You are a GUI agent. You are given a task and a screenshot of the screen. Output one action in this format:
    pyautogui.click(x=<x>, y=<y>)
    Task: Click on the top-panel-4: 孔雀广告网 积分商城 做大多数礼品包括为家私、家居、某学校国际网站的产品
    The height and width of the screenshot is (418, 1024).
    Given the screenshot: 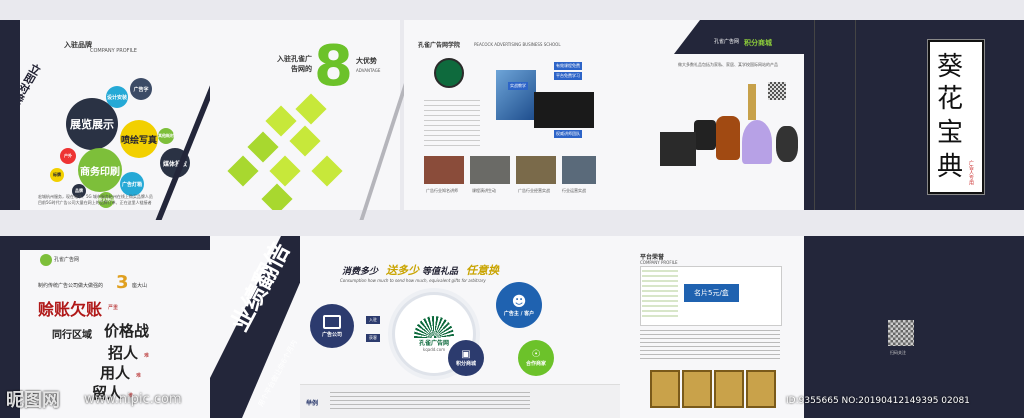 What is the action you would take?
    pyautogui.click(x=704, y=115)
    